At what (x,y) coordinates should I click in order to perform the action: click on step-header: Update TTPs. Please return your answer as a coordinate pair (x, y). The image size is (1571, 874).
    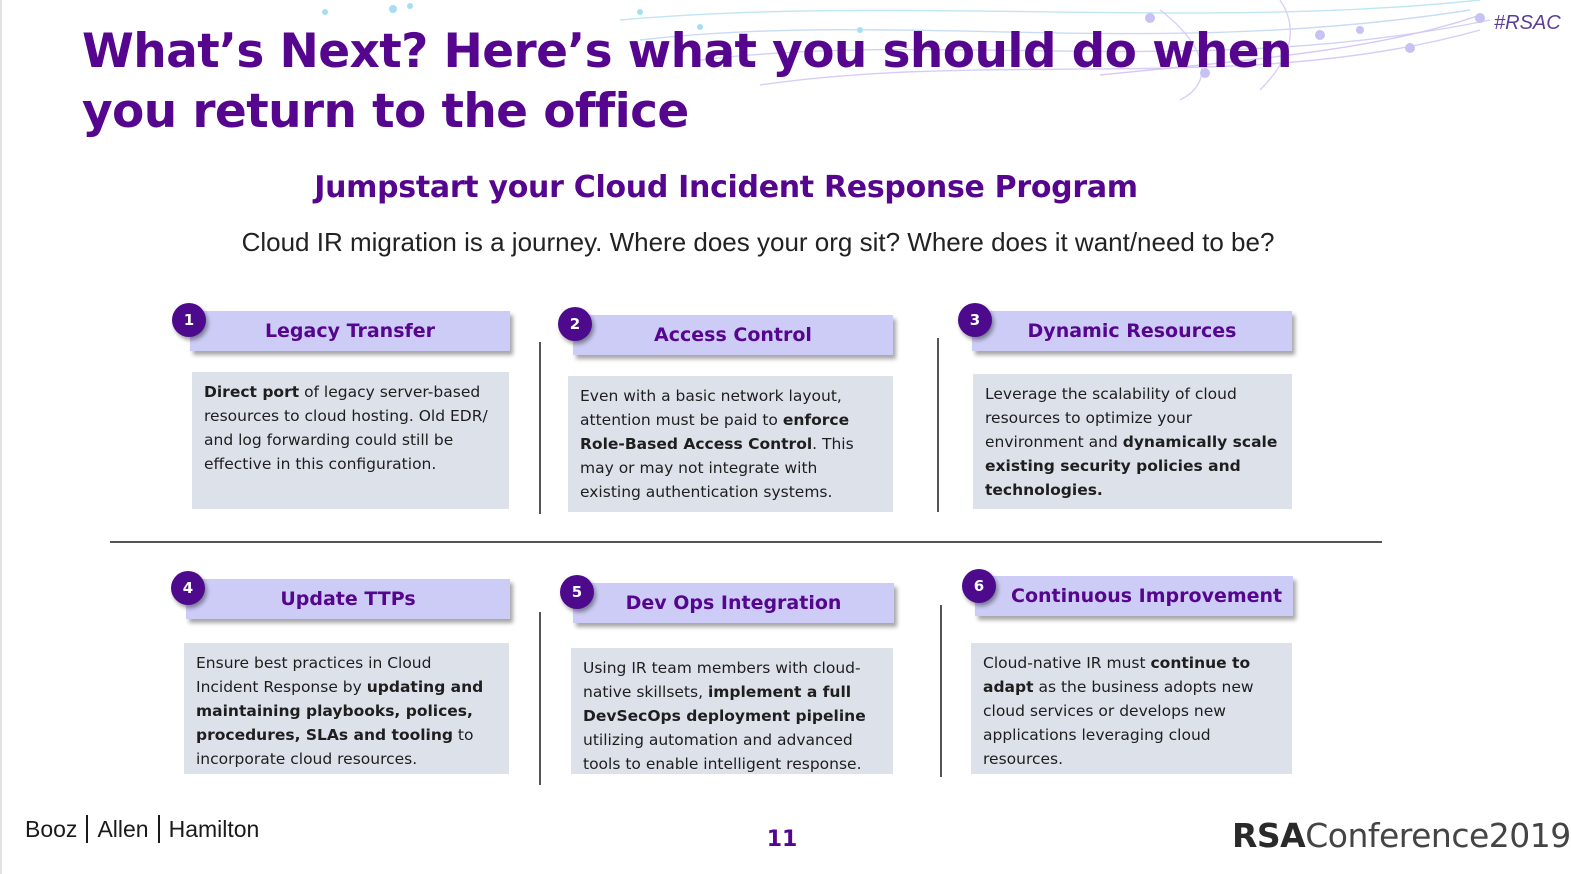
    Looking at the image, I should click on (348, 599).